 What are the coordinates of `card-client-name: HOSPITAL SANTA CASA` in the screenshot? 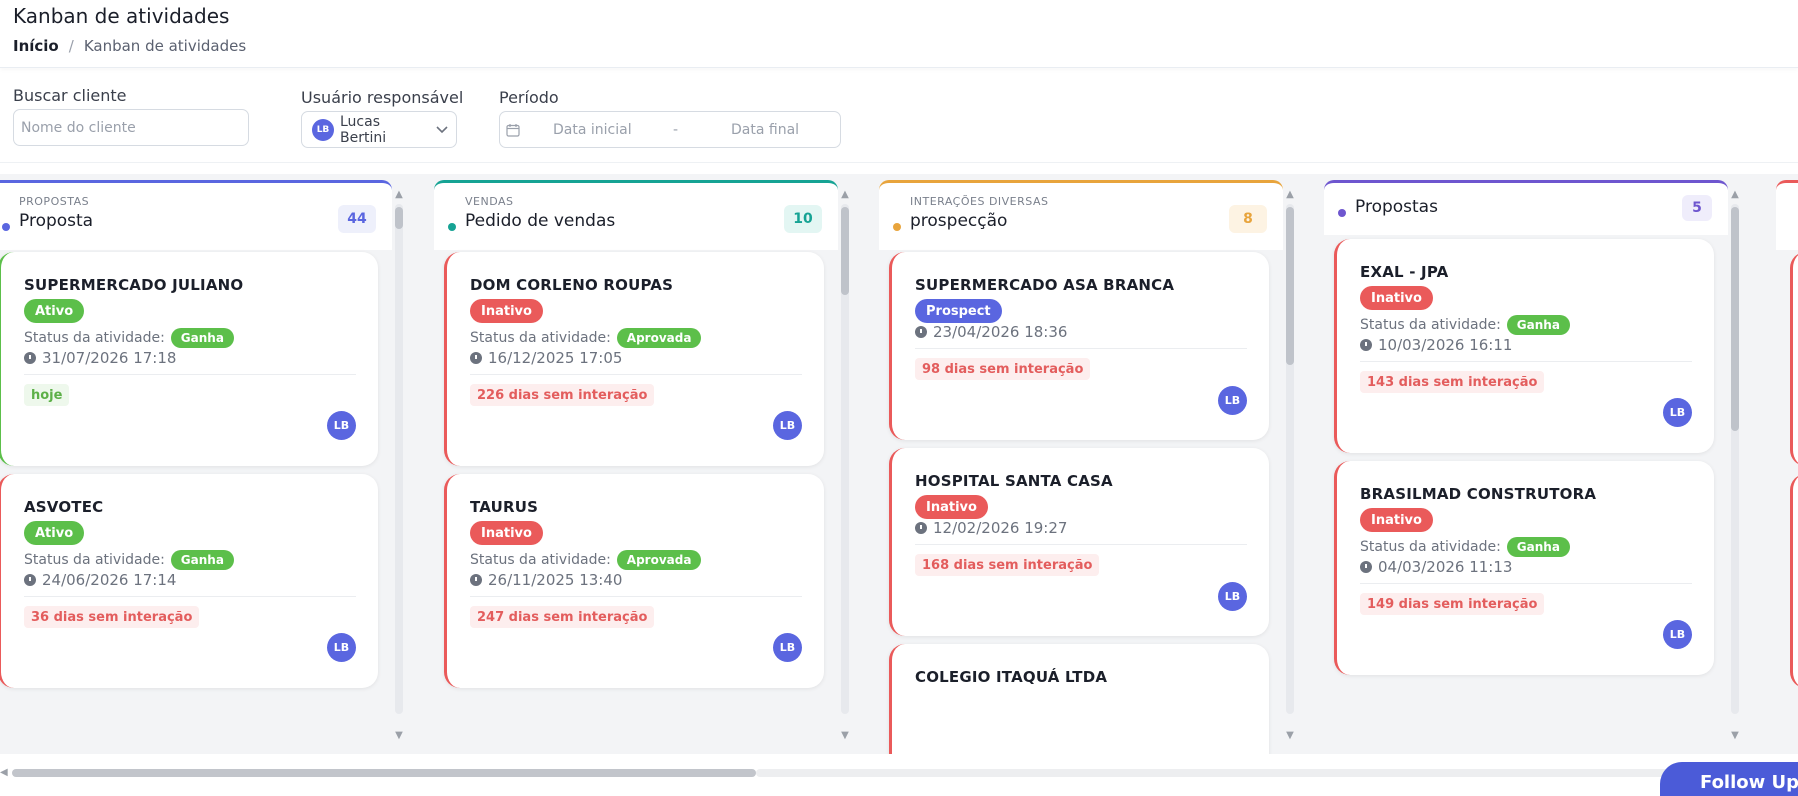 It's located at (1014, 481).